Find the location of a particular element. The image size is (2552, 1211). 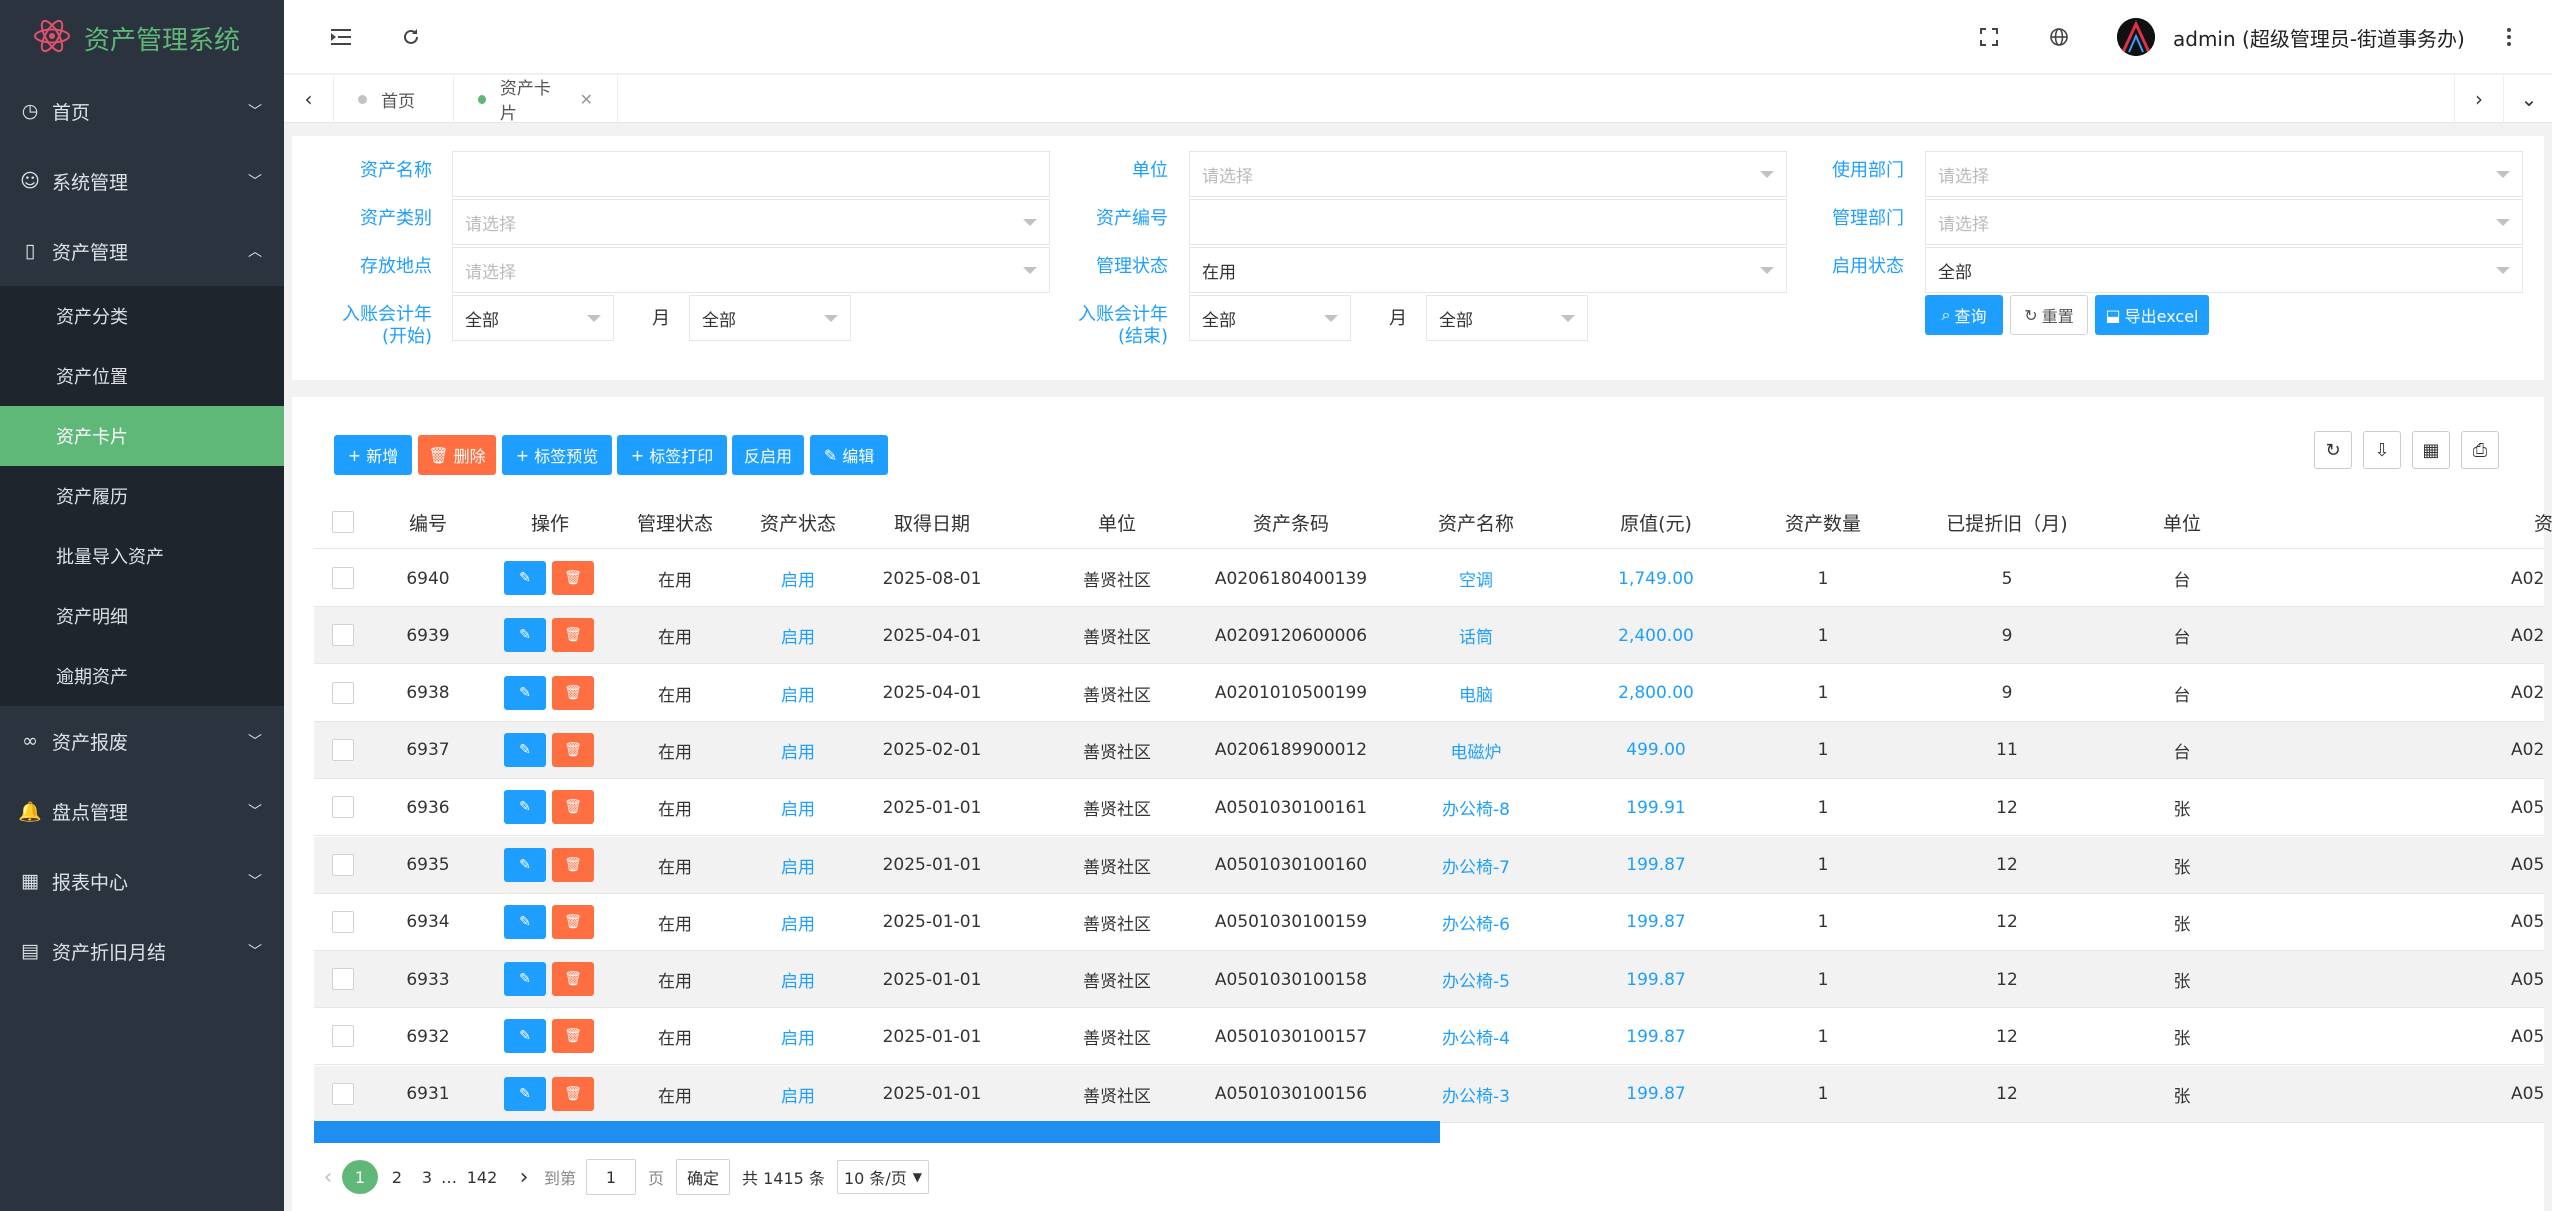

column-header: 原值(元) is located at coordinates (1656, 522).